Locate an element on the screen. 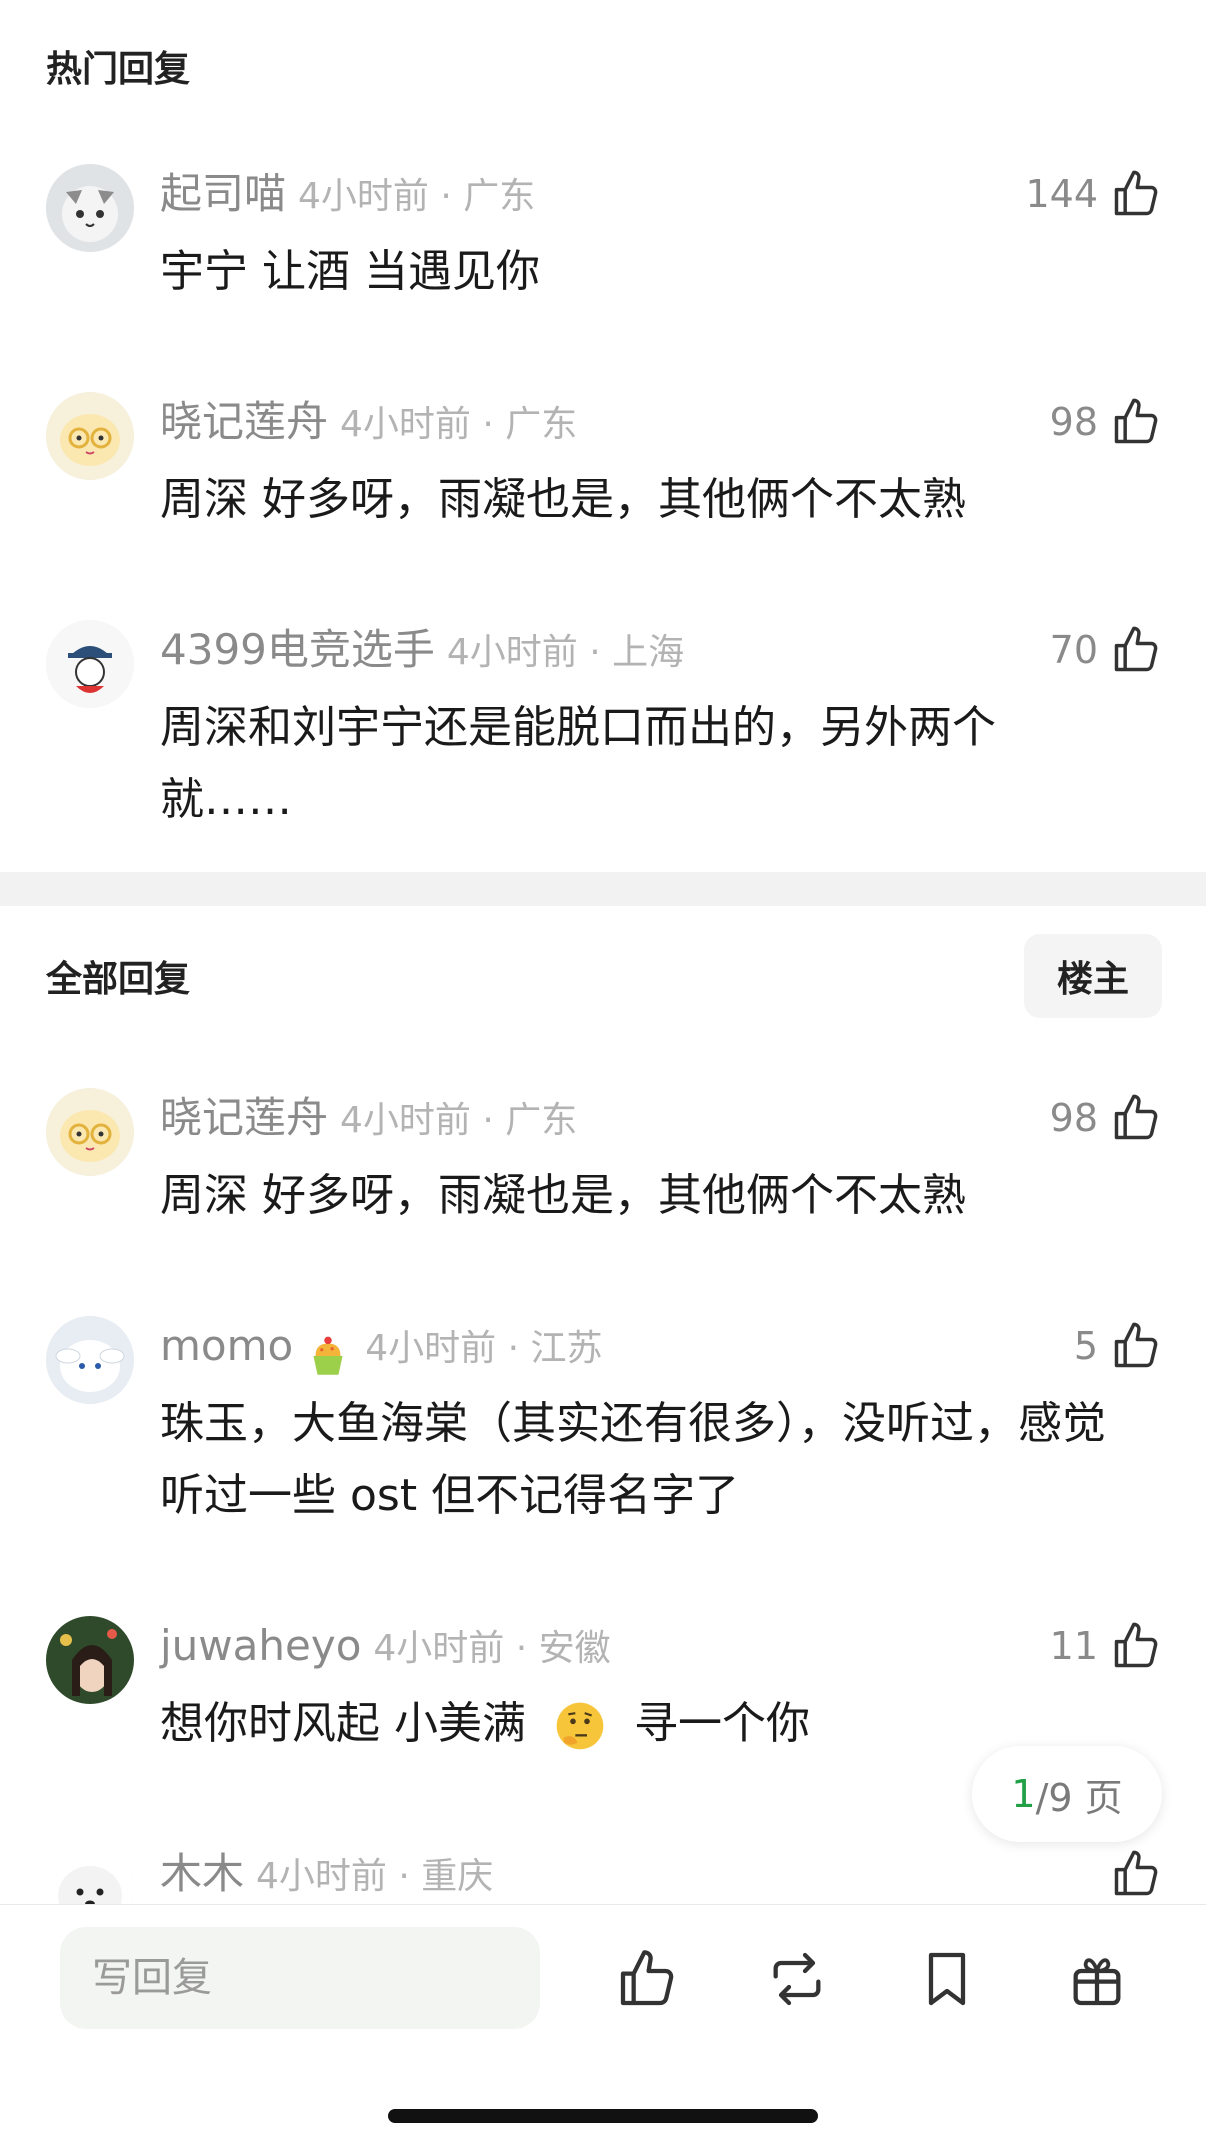 The image size is (1206, 2145). comment-text-part: 想你时风起 小美满 is located at coordinates (343, 1723).